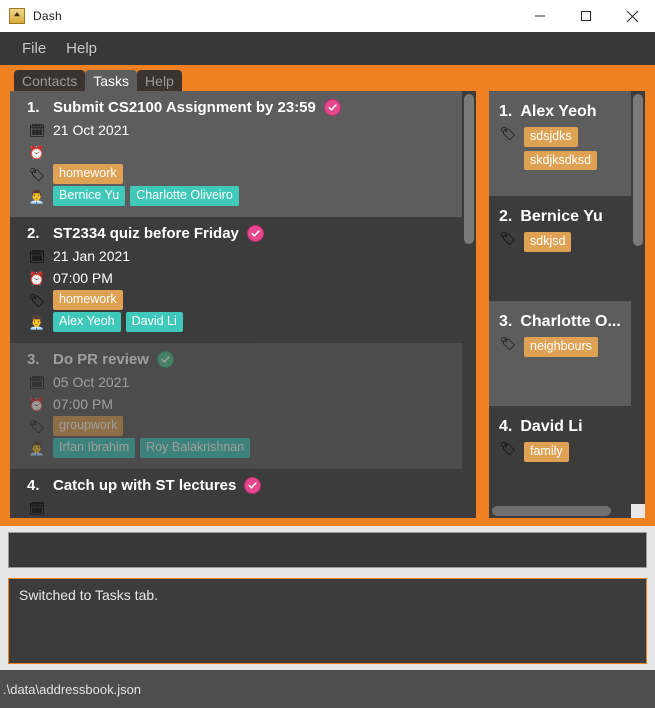  I want to click on person-name: Alex Yeoh, so click(558, 111).